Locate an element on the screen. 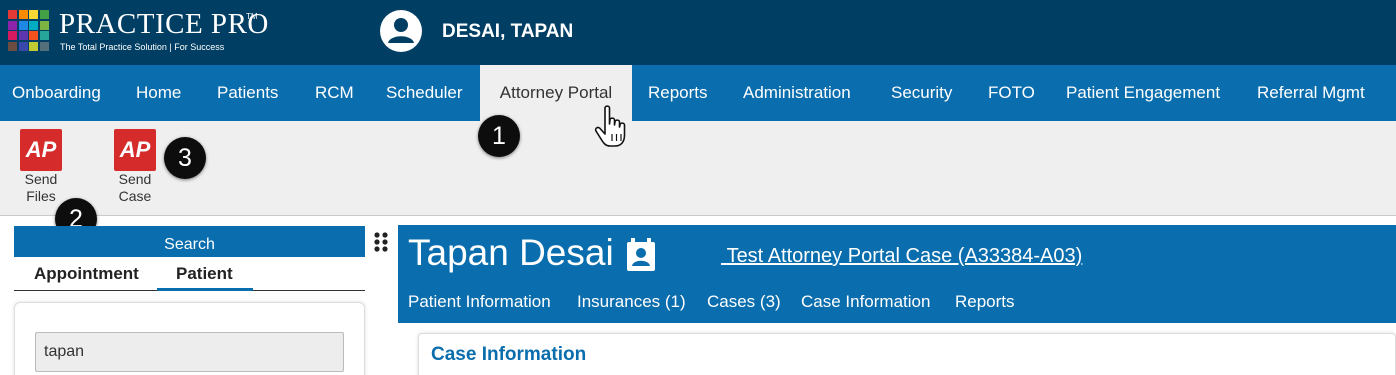  tab-patient-information: Patient Information is located at coordinates (479, 302).